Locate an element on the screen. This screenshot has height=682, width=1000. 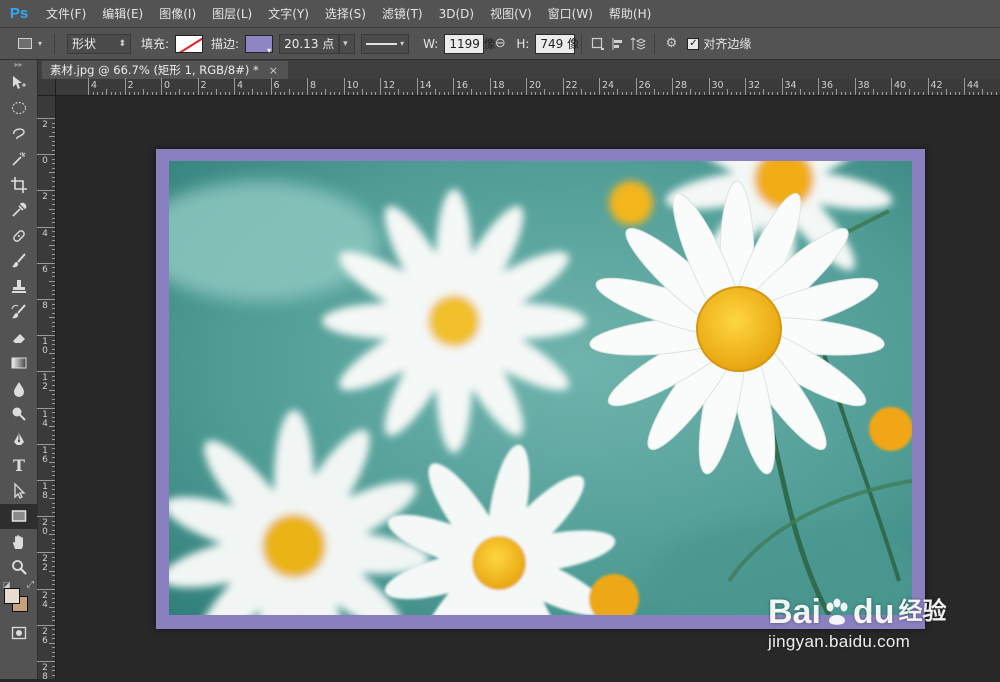
quick-mask-icon is located at coordinates (19, 633).